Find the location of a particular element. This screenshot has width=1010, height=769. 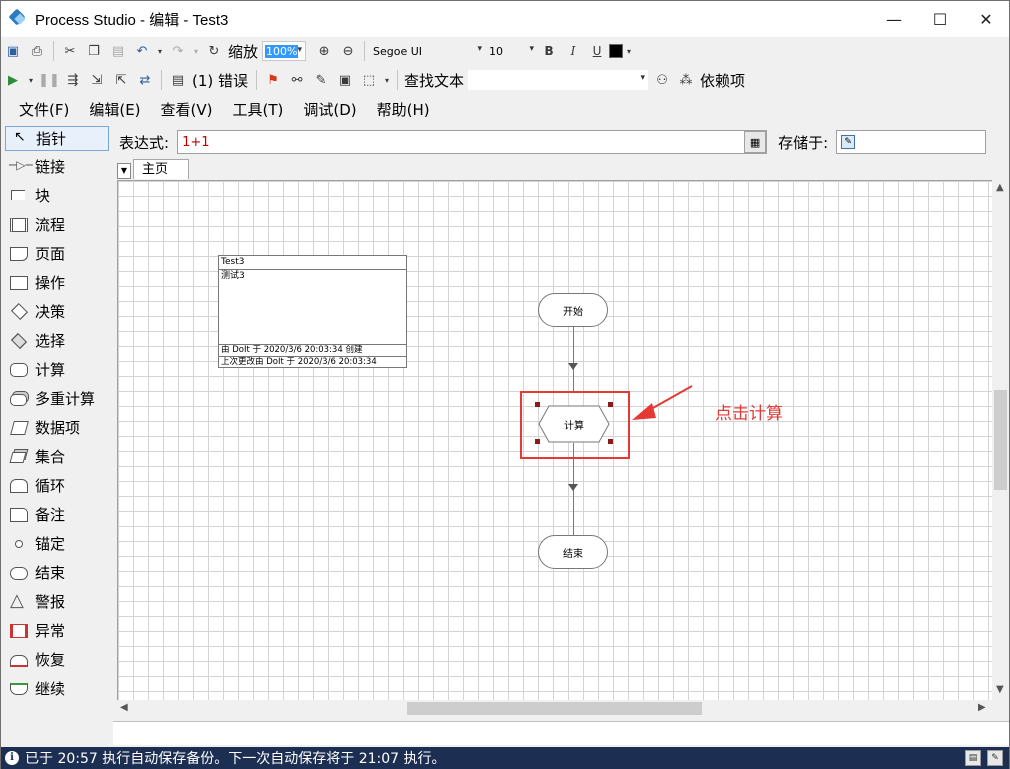

palette-item-note: 备注 is located at coordinates (57, 514).